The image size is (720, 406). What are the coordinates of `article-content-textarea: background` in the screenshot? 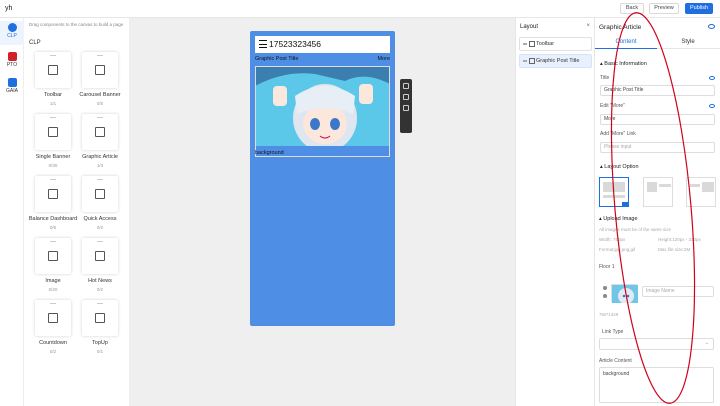 It's located at (656, 385).